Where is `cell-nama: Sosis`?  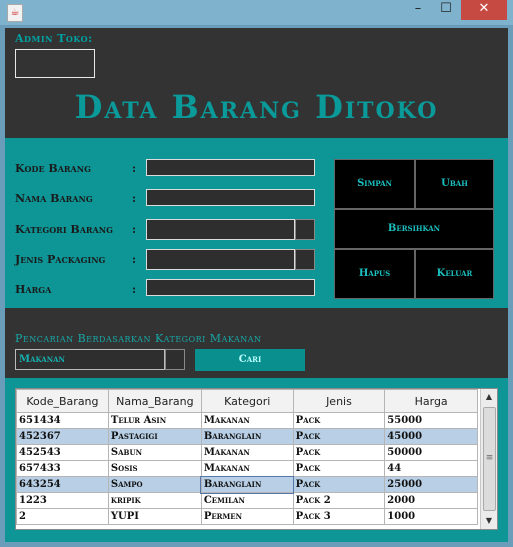 cell-nama: Sosis is located at coordinates (154, 468).